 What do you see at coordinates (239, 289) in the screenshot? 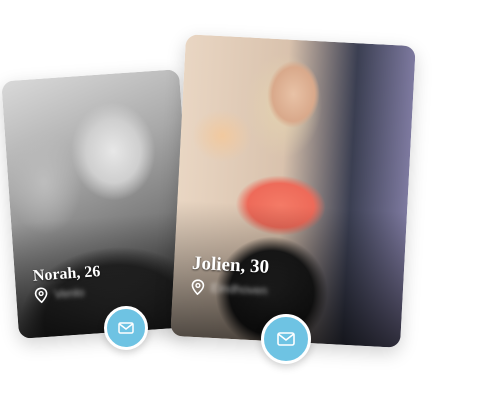
I see `profile-location: Eindhoven` at bounding box center [239, 289].